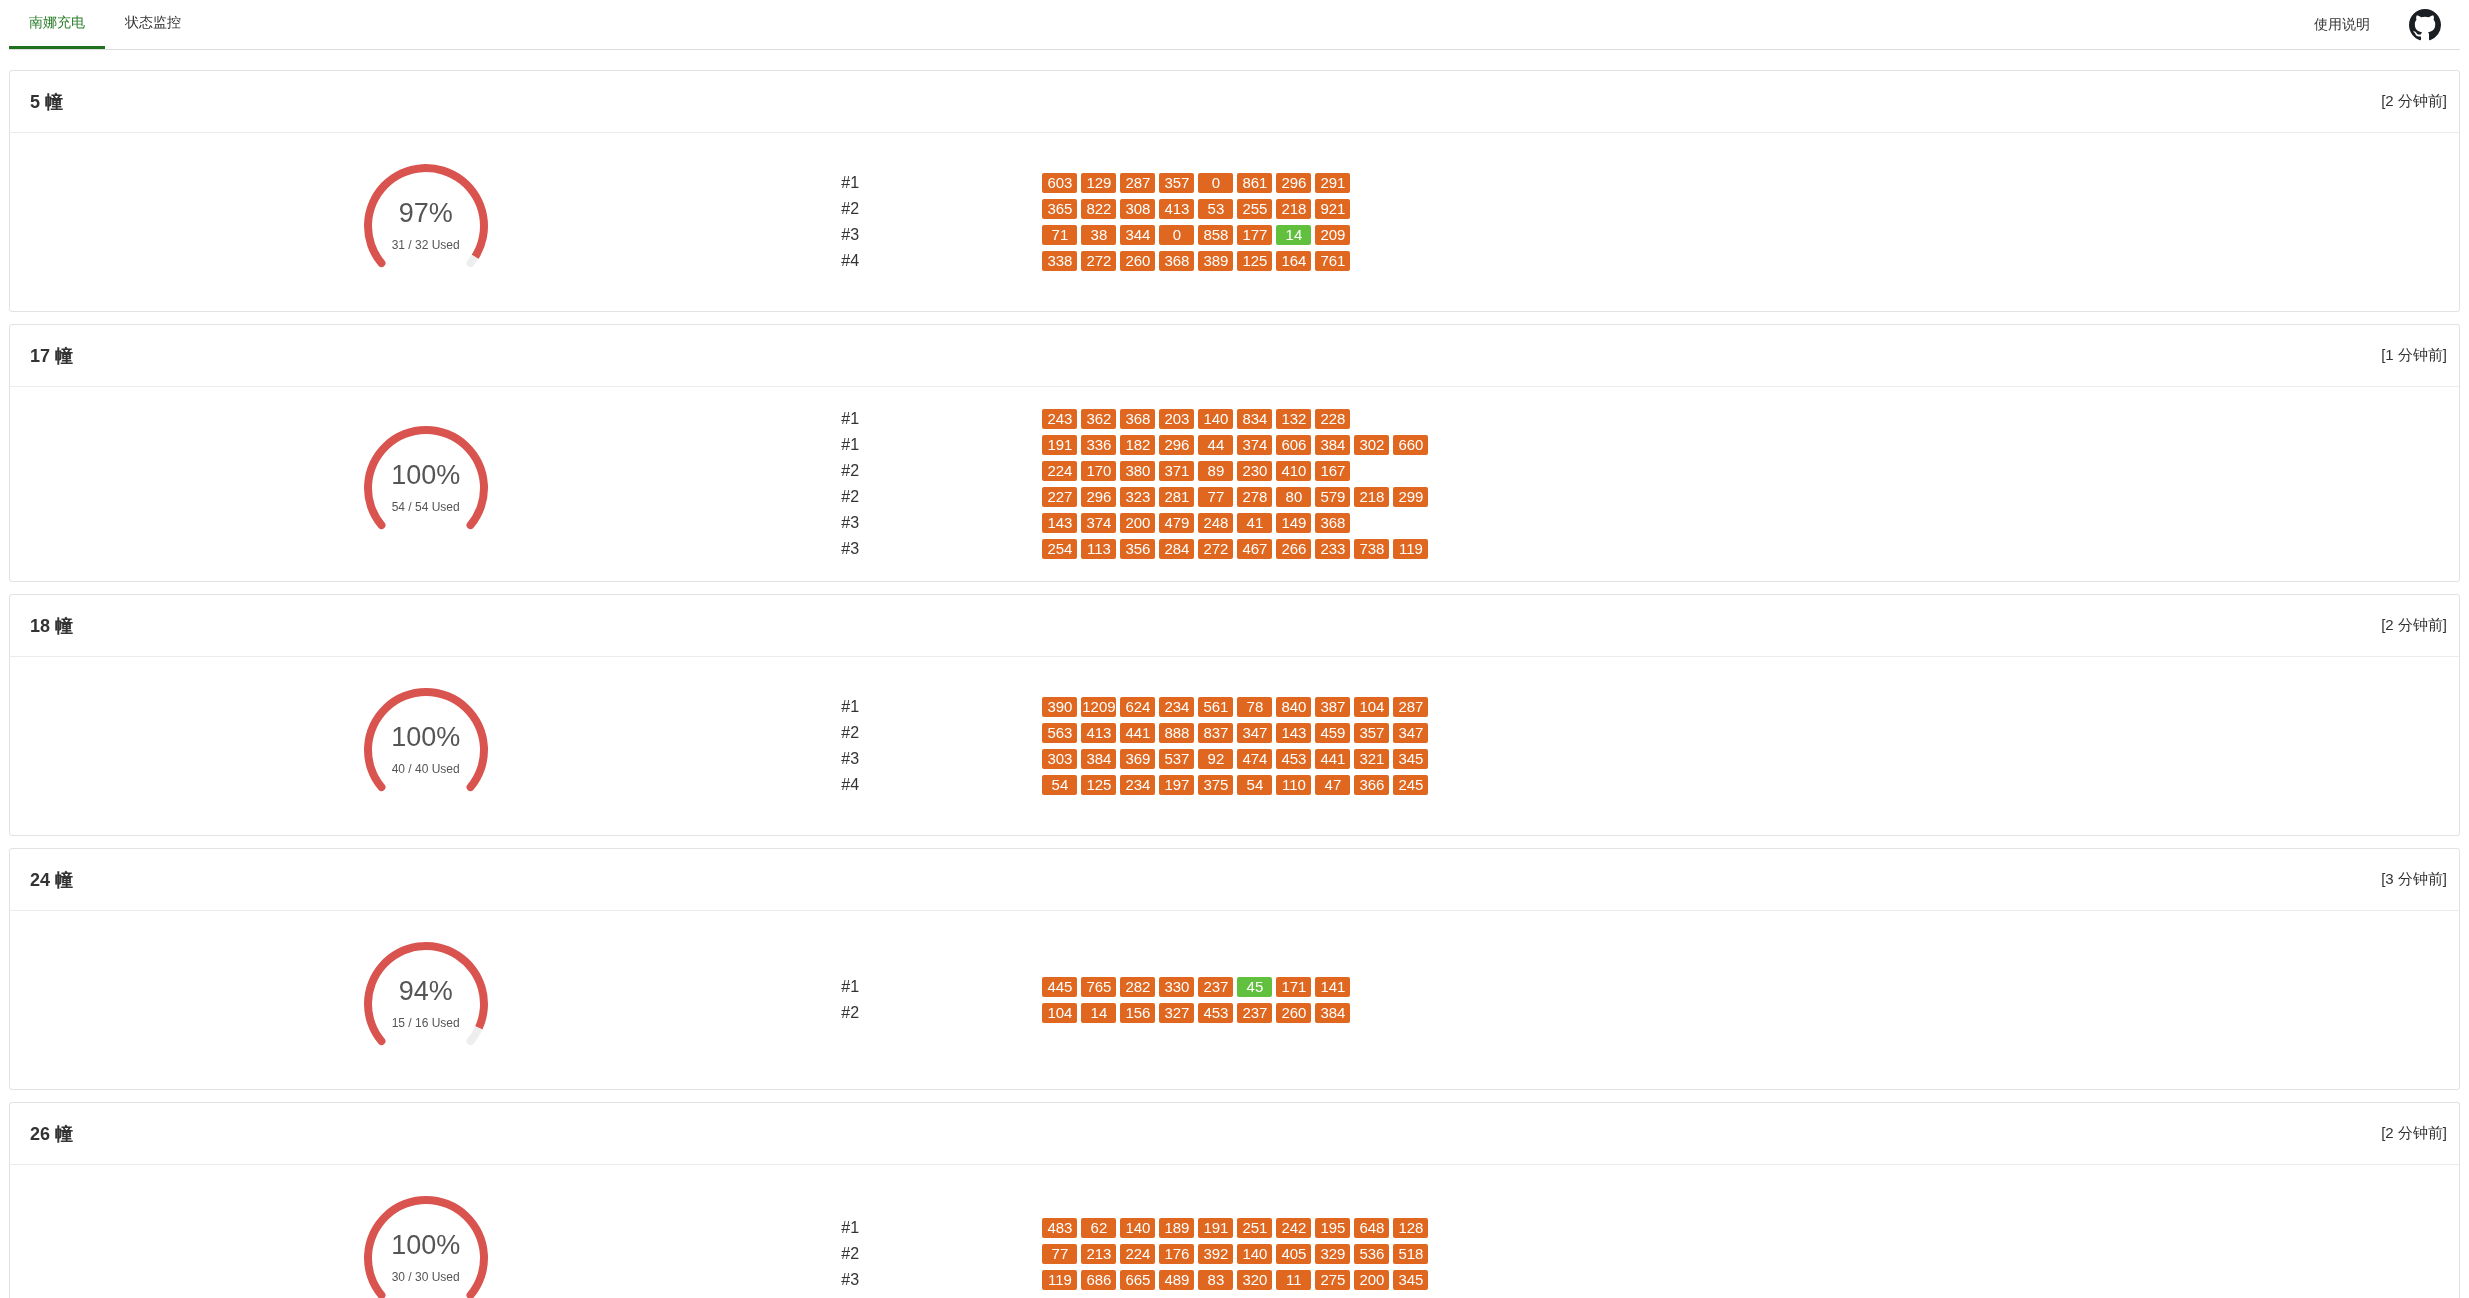  Describe the element at coordinates (1411, 1228) in the screenshot. I see `value-chip: 128` at that location.